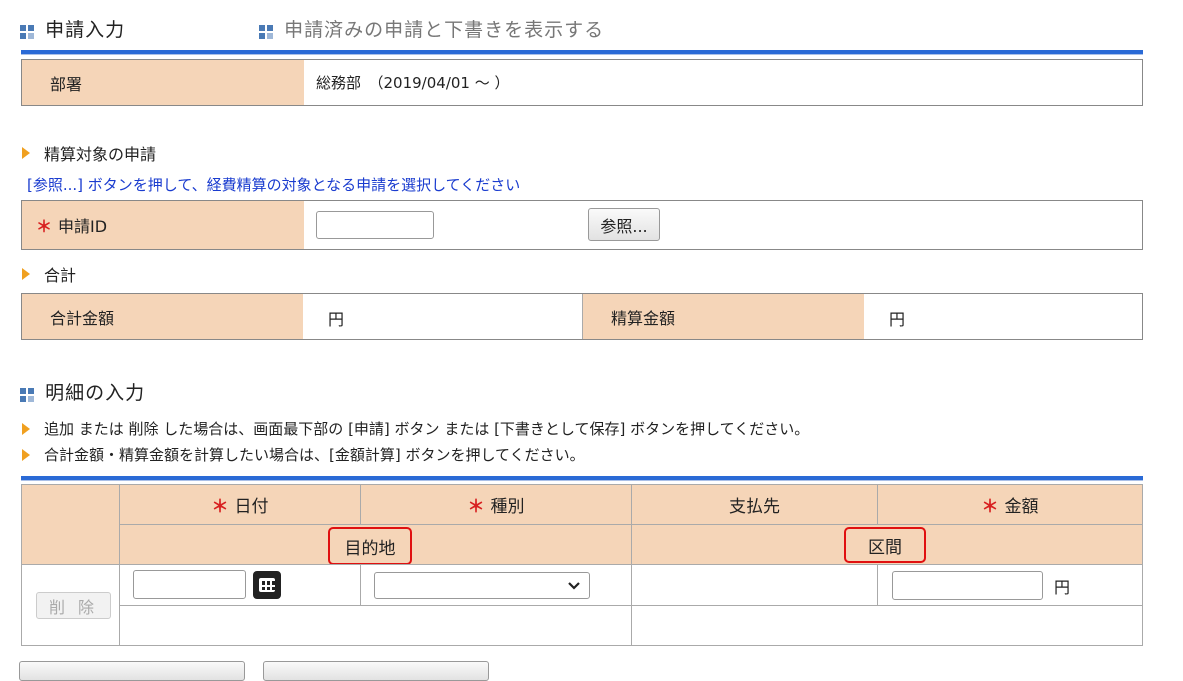 Image resolution: width=1183 pixels, height=681 pixels. Describe the element at coordinates (100, 154) in the screenshot. I see `section-heading: 精算対象の申請` at that location.